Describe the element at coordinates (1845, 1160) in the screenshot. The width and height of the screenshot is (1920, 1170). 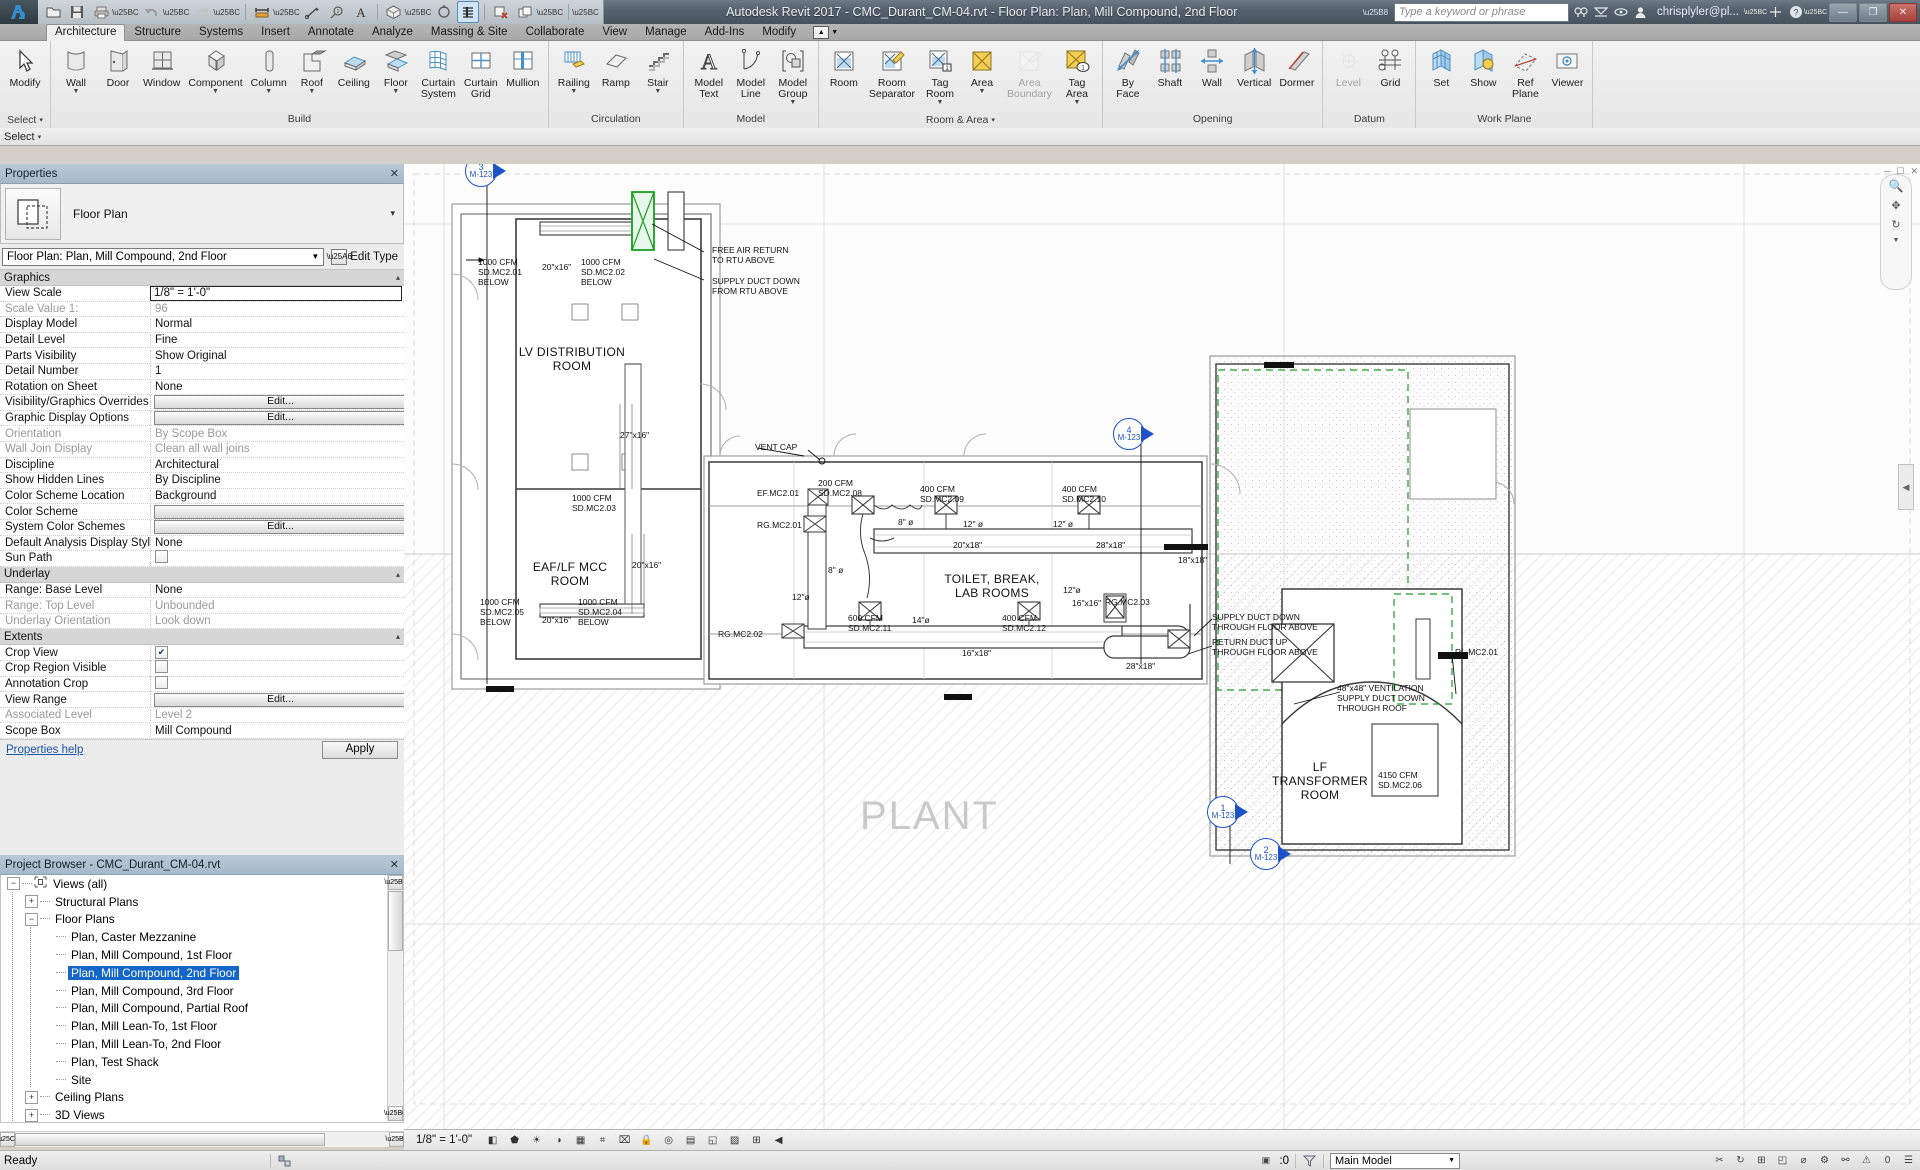
I see `select-links-icon: ⚯` at that location.